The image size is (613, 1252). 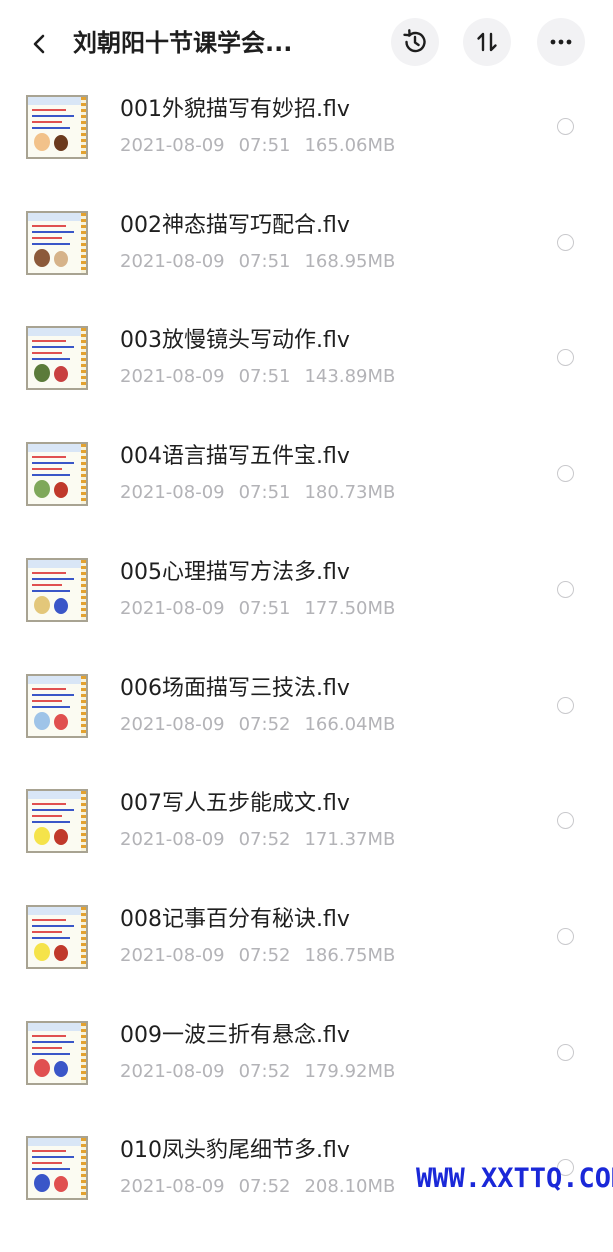 What do you see at coordinates (235, 1150) in the screenshot?
I see `file-name: 010凤头豹尾细节多.flv` at bounding box center [235, 1150].